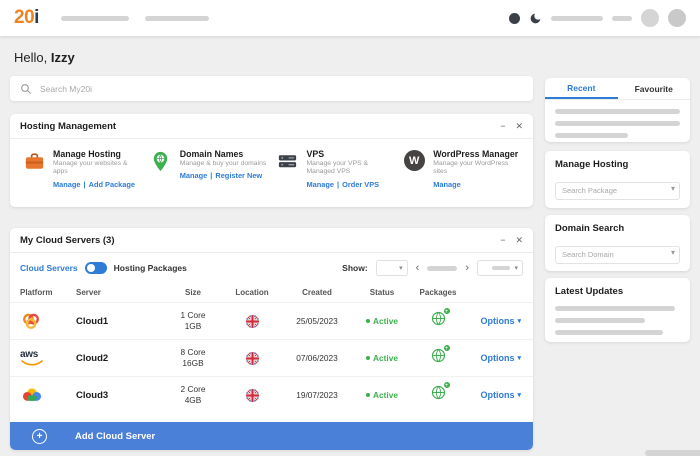  Describe the element at coordinates (535, 18) in the screenshot. I see `dark-mode-moon-icon` at that location.